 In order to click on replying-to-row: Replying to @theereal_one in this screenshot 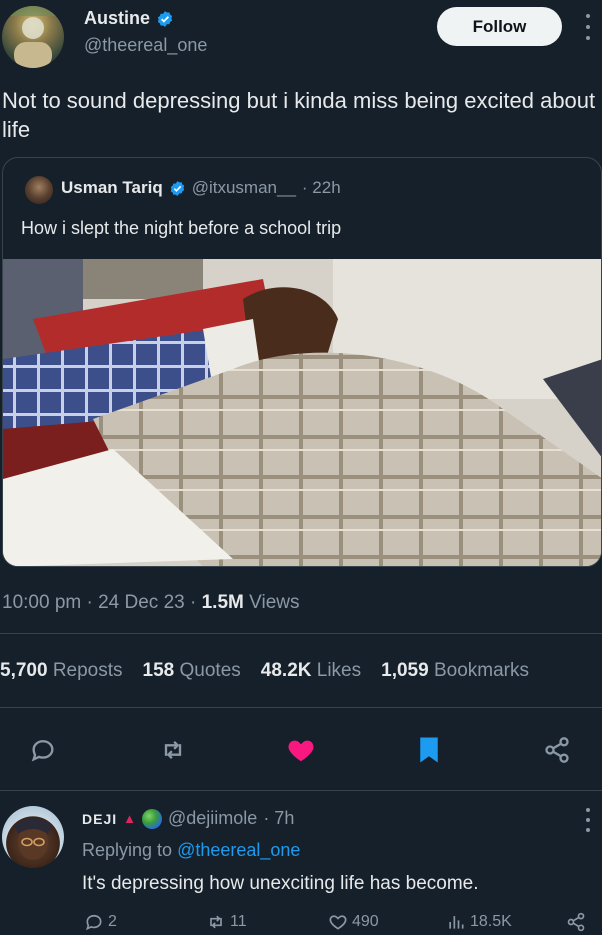, I will do `click(191, 850)`.